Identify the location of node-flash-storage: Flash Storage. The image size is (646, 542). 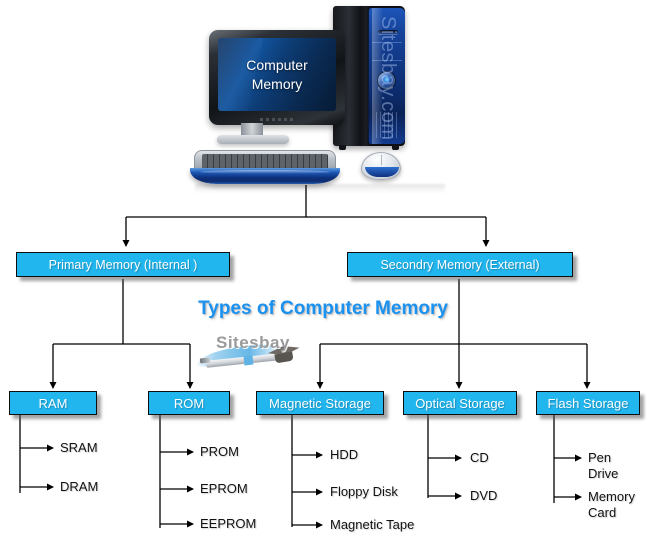
(588, 403).